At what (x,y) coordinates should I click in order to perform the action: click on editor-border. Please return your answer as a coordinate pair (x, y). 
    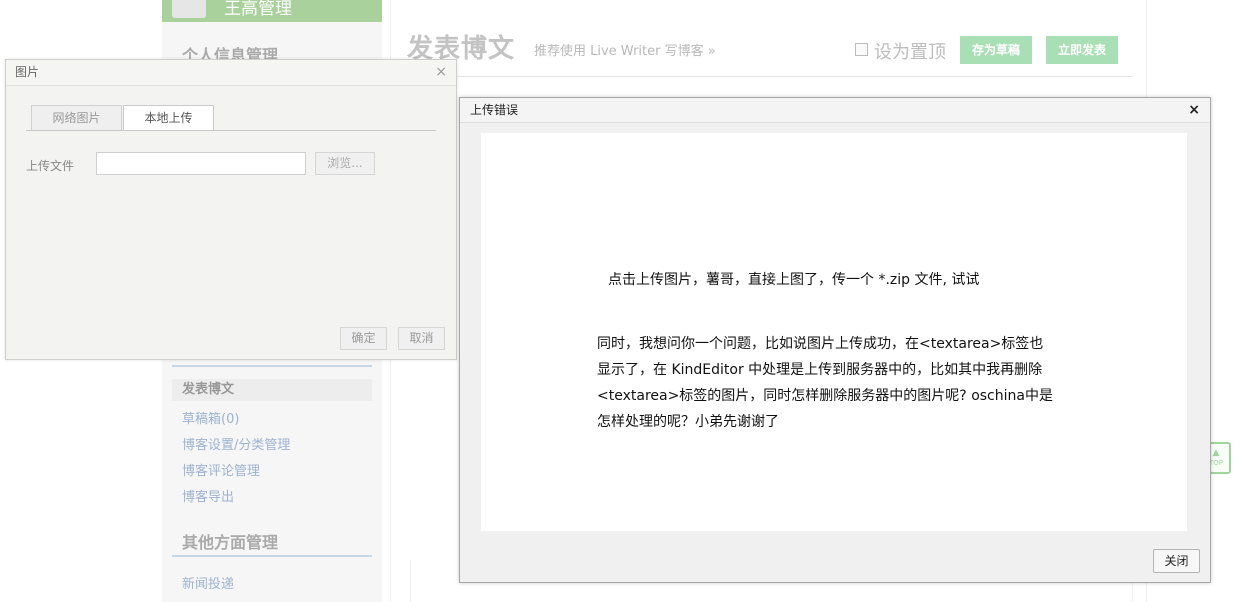
    Looking at the image, I should click on (410, 581).